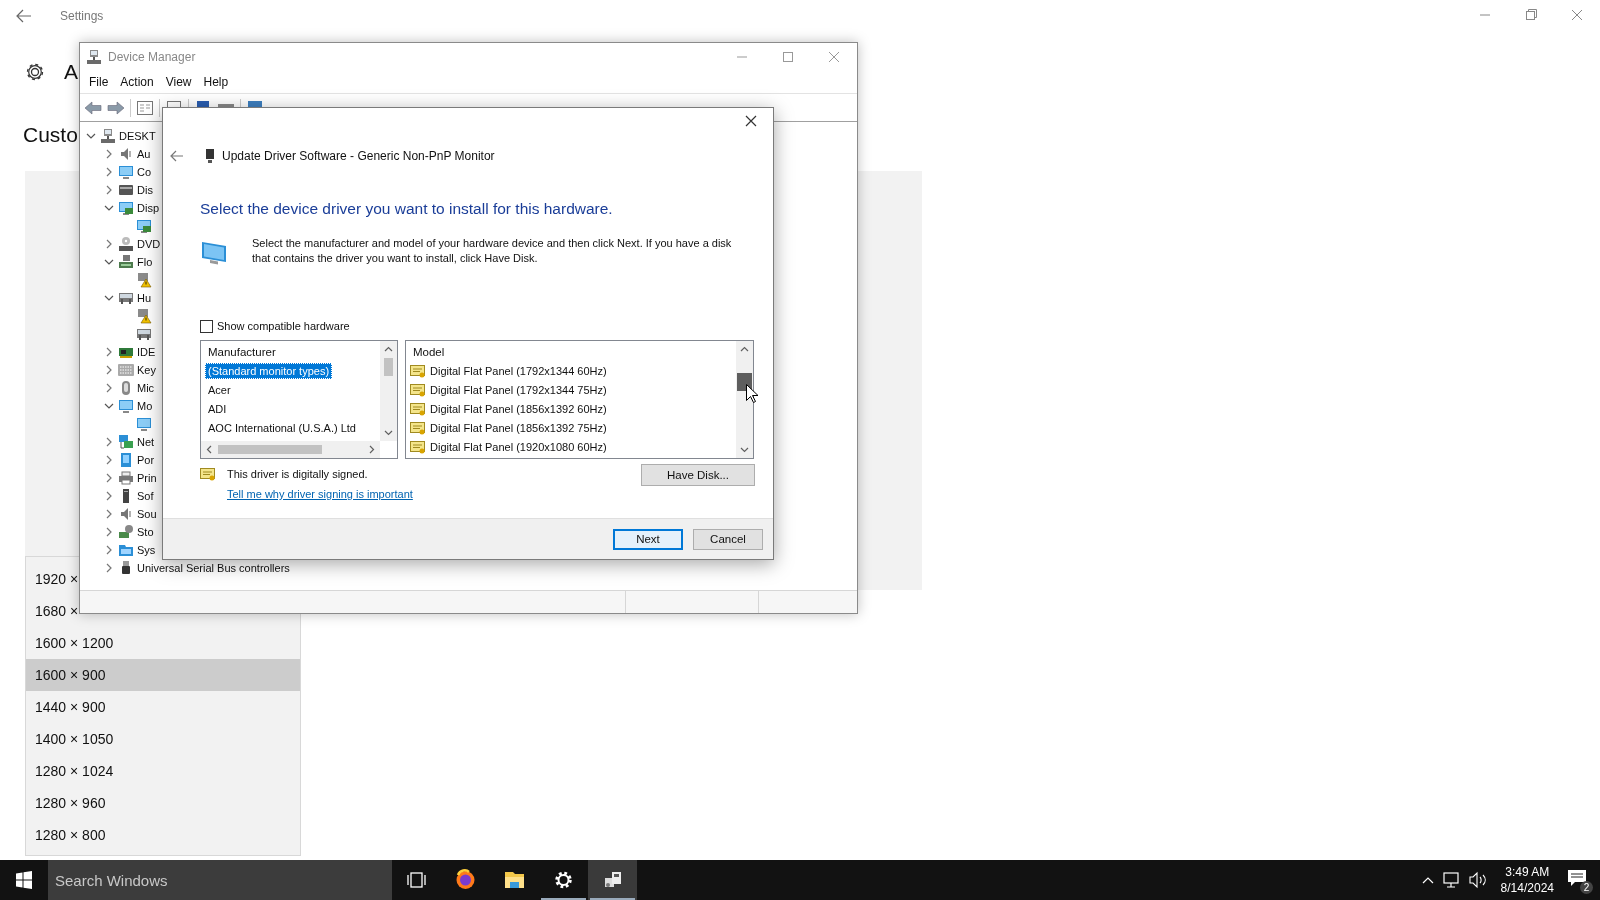 The image size is (1600, 900). Describe the element at coordinates (148, 208) in the screenshot. I see `tree-item: Disp` at that location.